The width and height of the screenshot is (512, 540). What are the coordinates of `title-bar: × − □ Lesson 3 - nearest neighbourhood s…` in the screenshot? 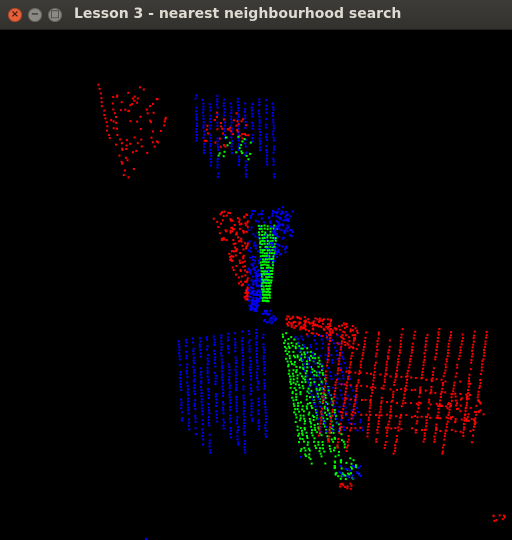 It's located at (256, 15).